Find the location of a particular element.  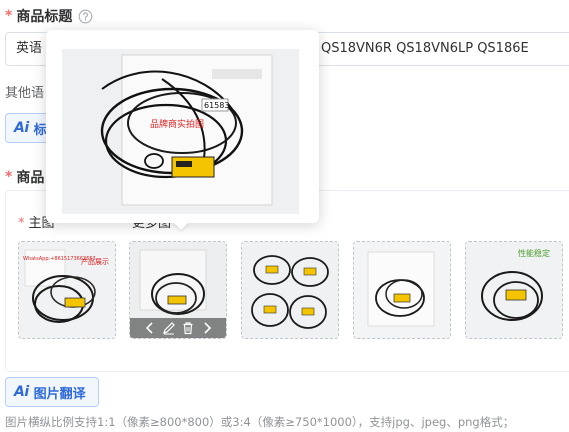

image-thumbnail-5: 性能稳定 is located at coordinates (514, 290).